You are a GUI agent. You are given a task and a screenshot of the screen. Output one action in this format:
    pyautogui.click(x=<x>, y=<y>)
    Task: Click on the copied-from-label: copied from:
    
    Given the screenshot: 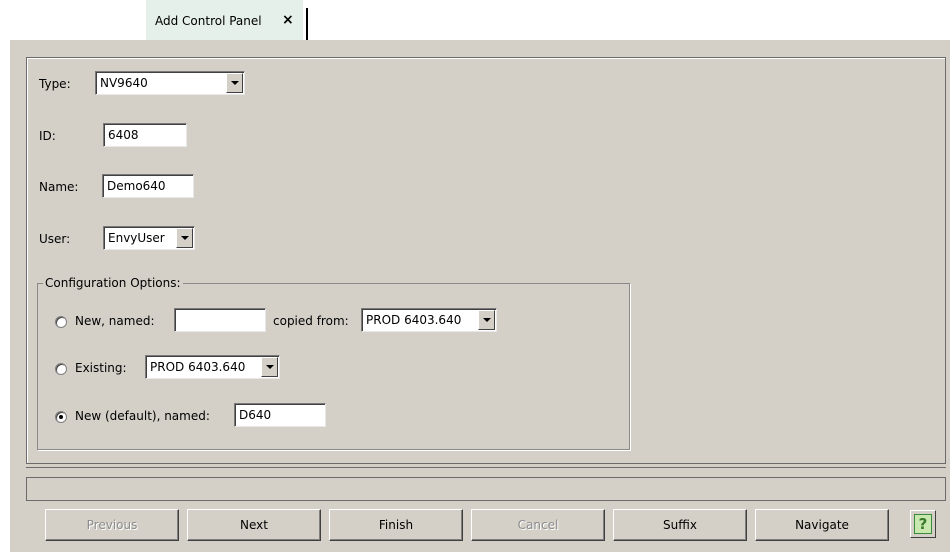 What is the action you would take?
    pyautogui.click(x=311, y=321)
    